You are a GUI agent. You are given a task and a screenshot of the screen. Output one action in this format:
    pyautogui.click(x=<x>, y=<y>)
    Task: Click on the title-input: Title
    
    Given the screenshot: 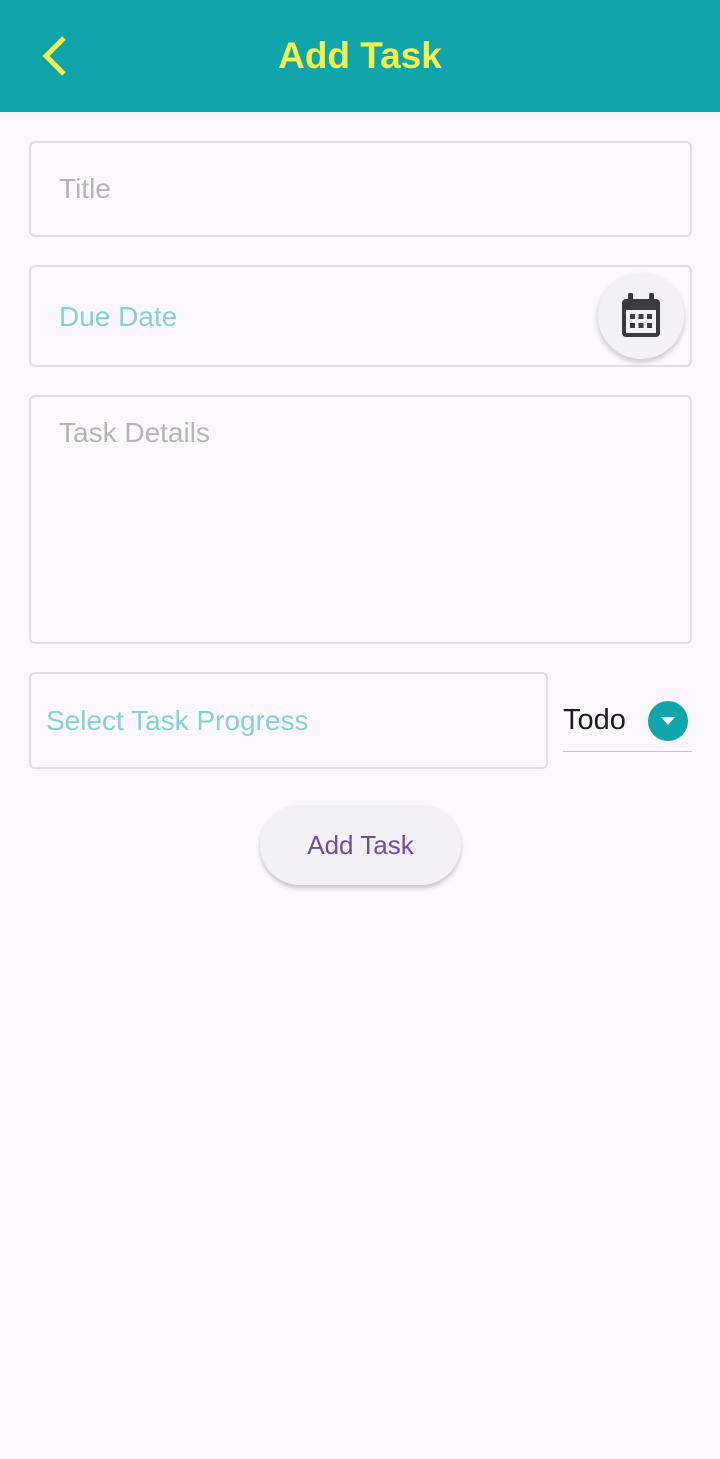 What is the action you would take?
    pyautogui.click(x=360, y=189)
    